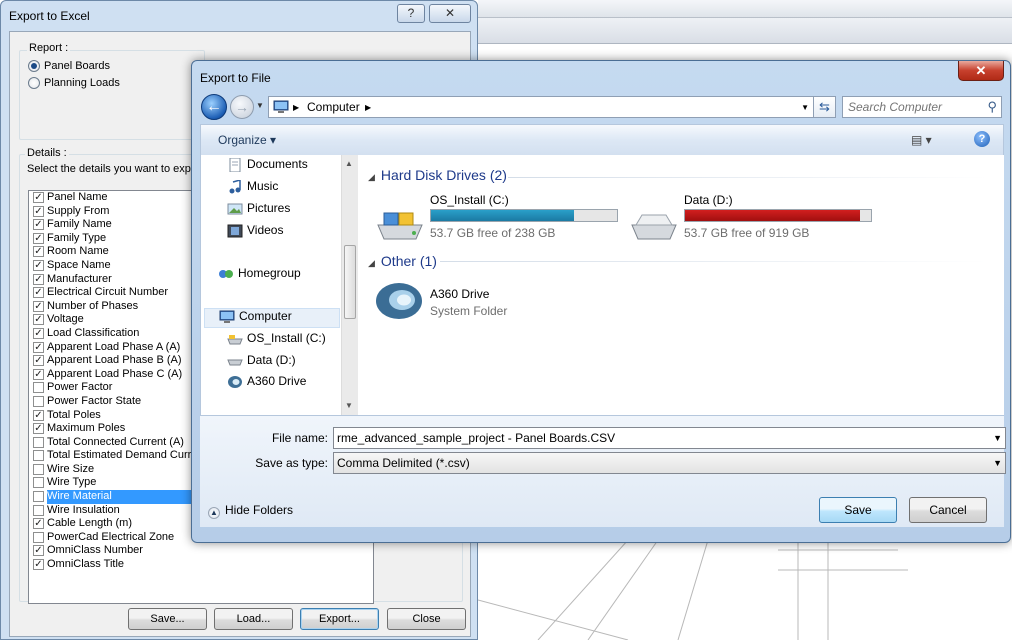 The height and width of the screenshot is (640, 1012). Describe the element at coordinates (913, 107) in the screenshot. I see `search-input` at that location.